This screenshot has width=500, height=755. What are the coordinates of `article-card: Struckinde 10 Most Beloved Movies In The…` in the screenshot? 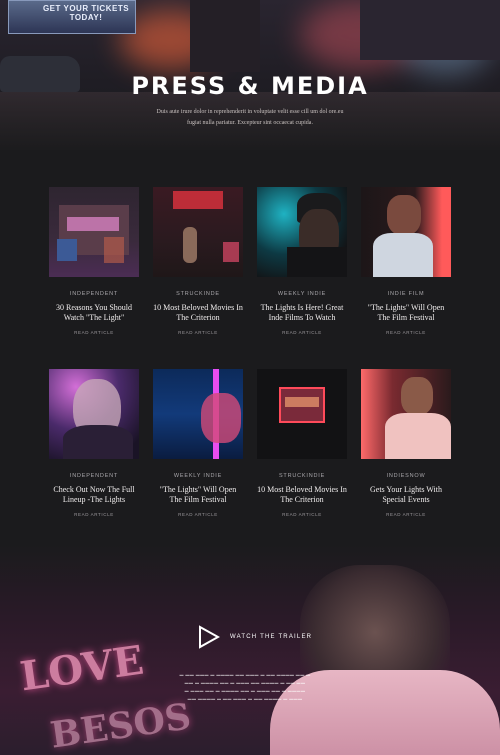 It's located at (198, 261).